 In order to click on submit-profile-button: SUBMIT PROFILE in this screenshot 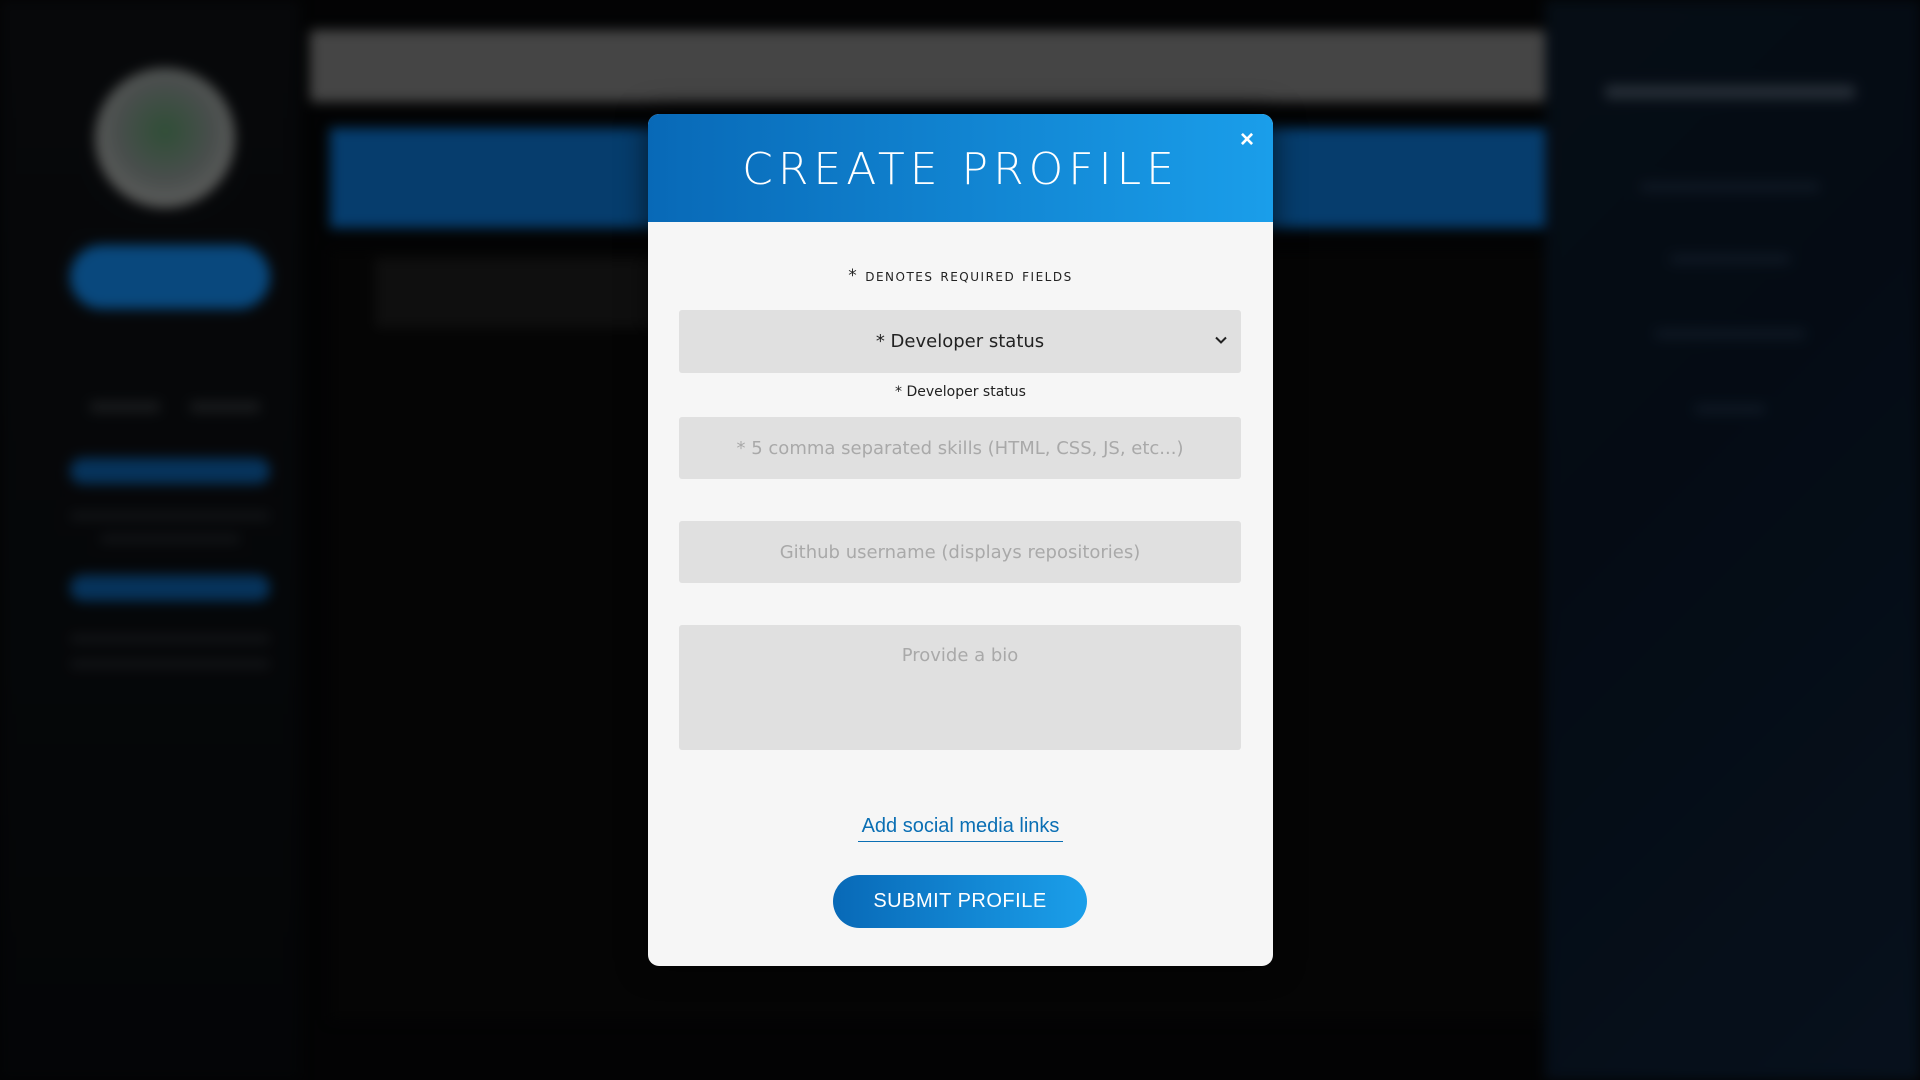, I will do `click(960, 901)`.